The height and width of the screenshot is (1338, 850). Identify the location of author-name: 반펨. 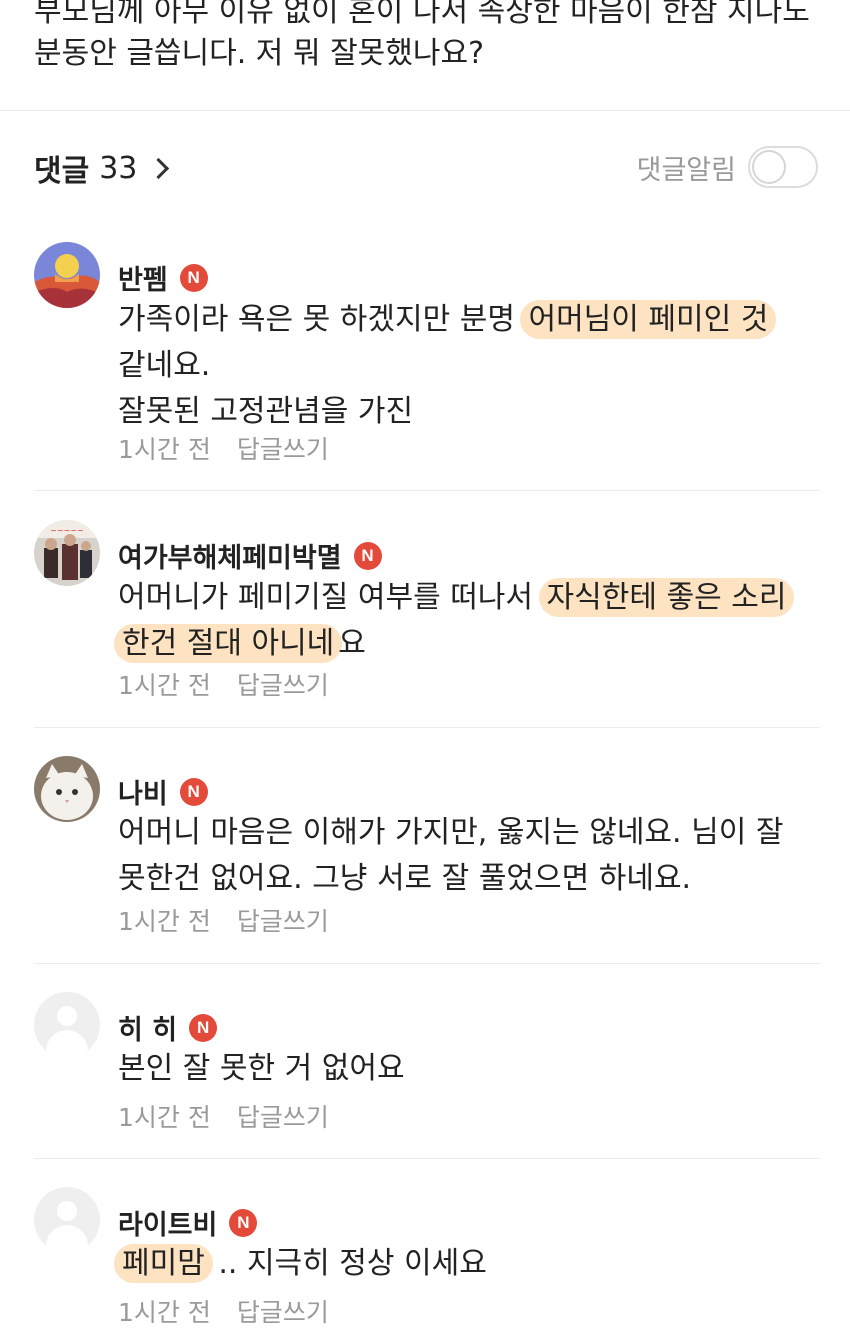
(143, 280).